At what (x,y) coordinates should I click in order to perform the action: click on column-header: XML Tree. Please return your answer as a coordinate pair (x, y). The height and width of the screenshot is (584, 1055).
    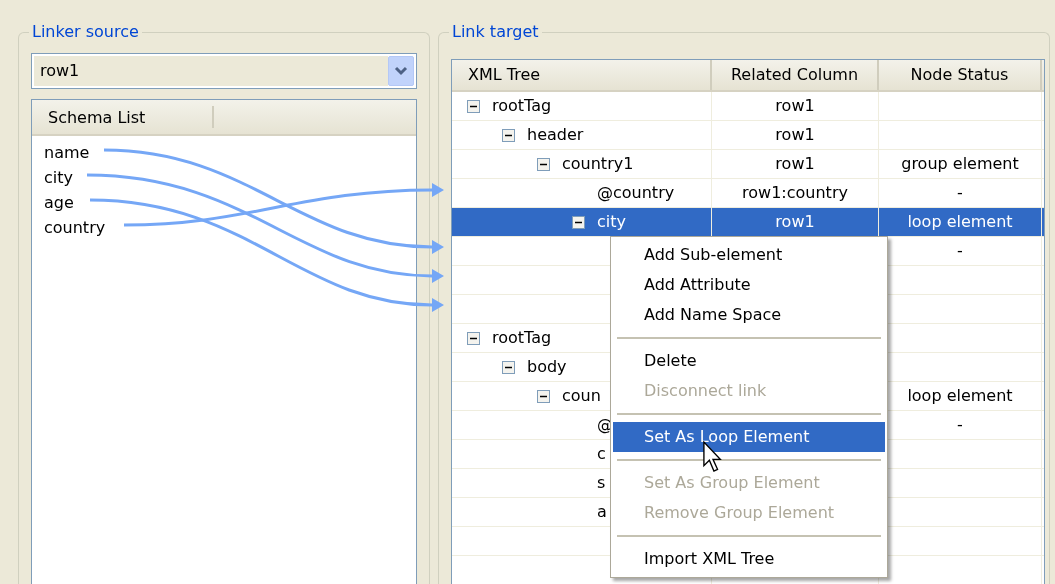
    Looking at the image, I should click on (582, 75).